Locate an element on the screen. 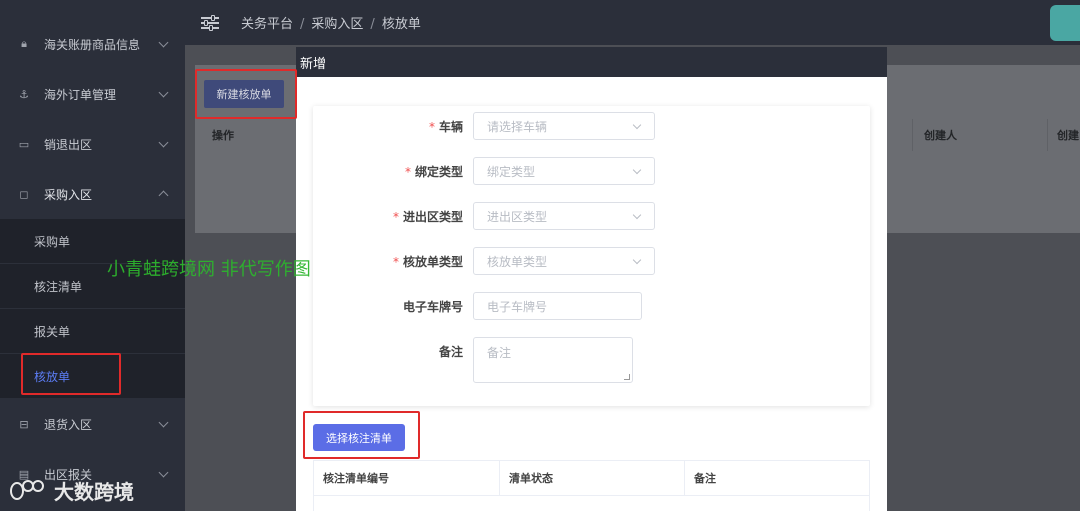 The height and width of the screenshot is (511, 1080). form-row-remark: 备注 备注 is located at coordinates (591, 360).